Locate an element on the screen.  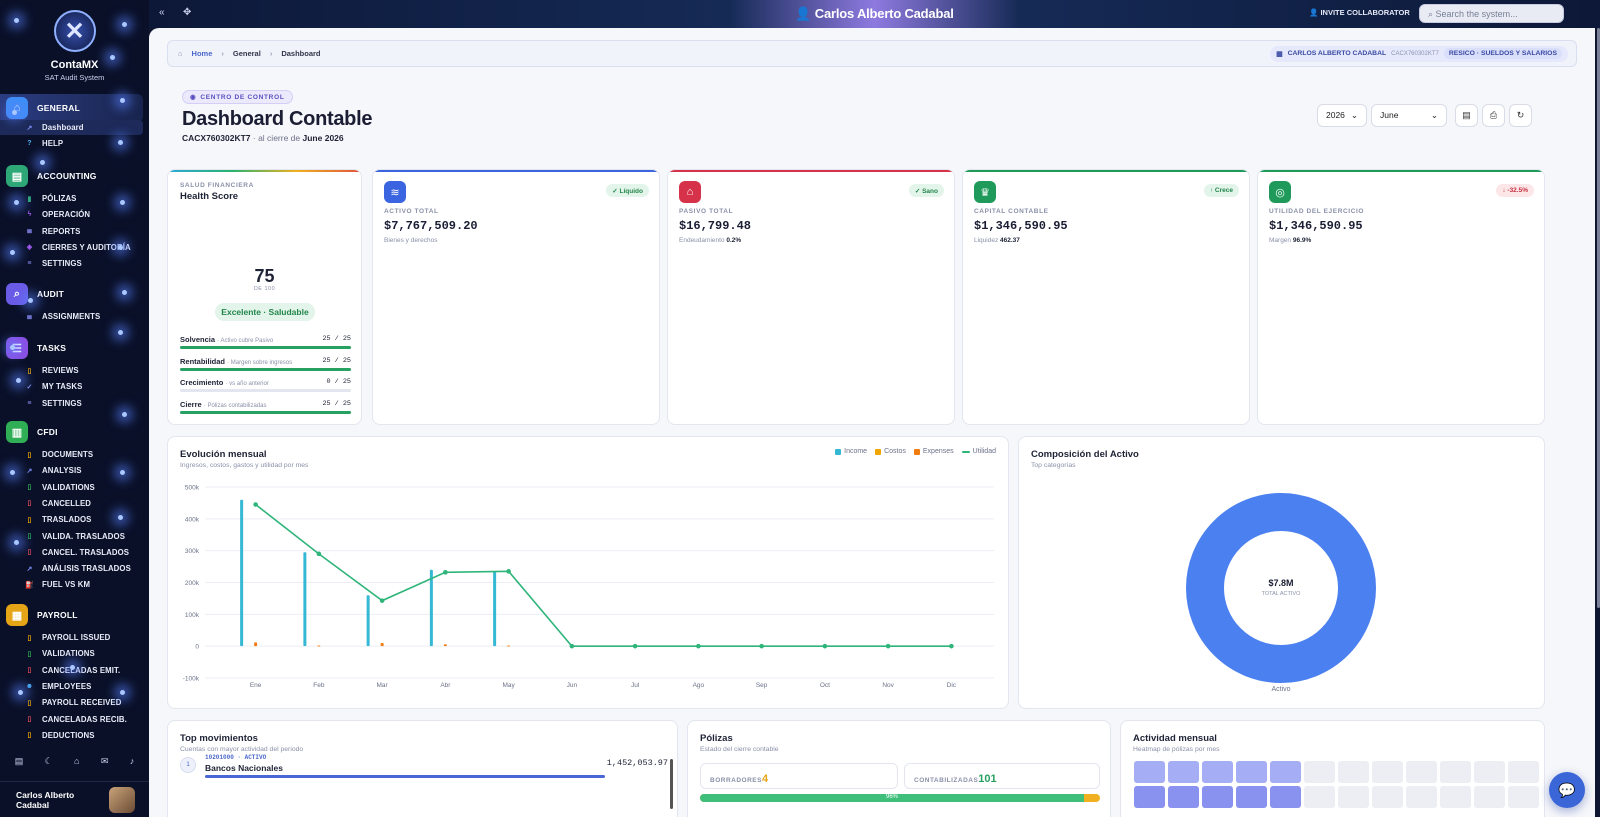
sidebar-item-documents: ▯ DOCUMENTS is located at coordinates (59, 454).